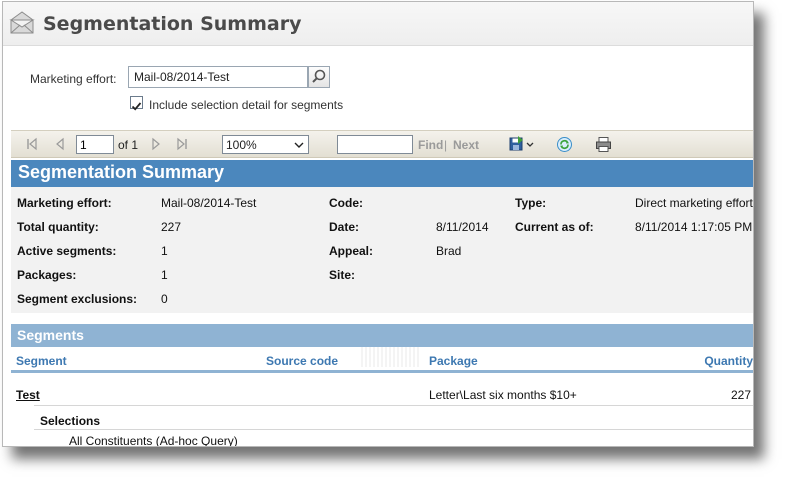 This screenshot has height=489, width=794. Describe the element at coordinates (209, 203) in the screenshot. I see `summary-marketing-effort-value: Mail-08/2014-Test` at that location.